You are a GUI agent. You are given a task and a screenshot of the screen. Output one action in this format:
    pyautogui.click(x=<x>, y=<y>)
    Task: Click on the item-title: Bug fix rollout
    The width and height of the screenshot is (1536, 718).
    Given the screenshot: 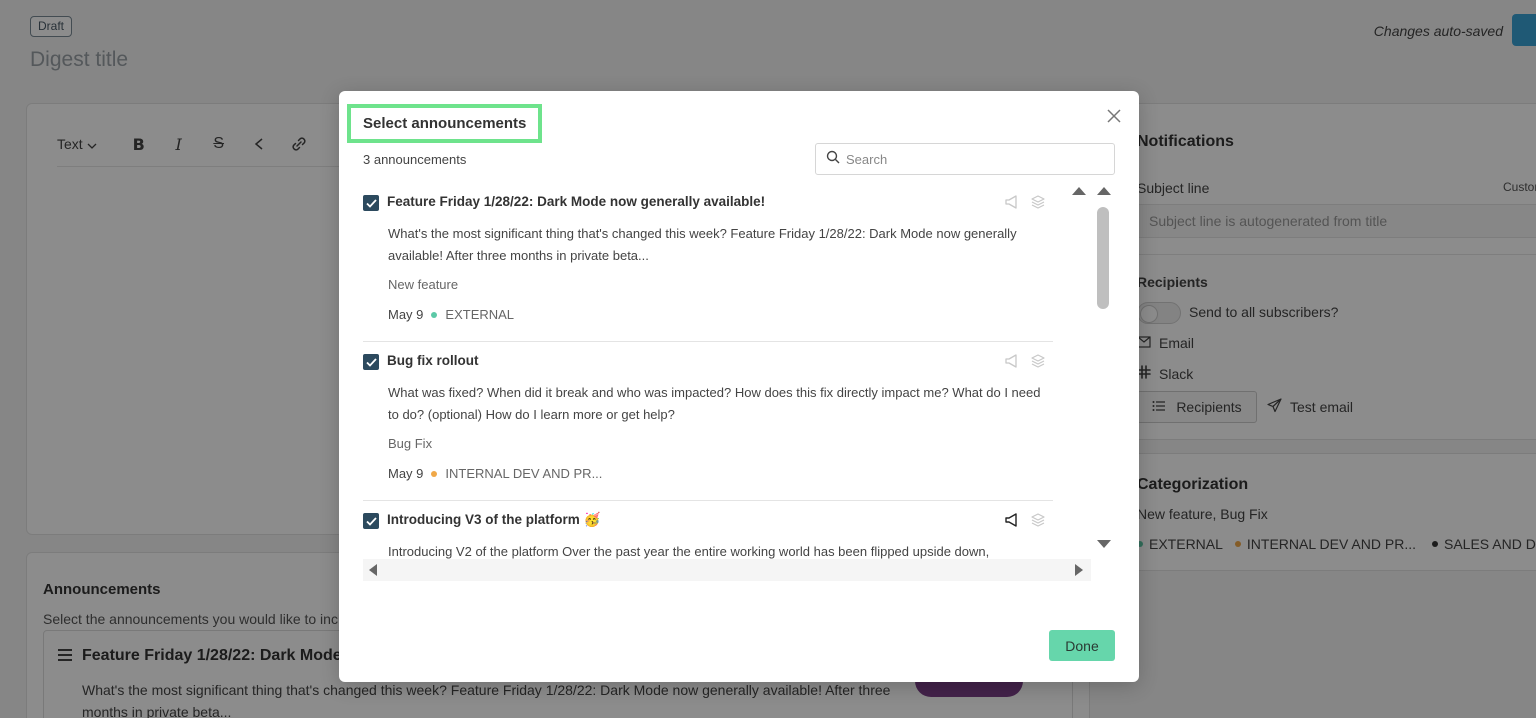 What is the action you would take?
    pyautogui.click(x=433, y=360)
    